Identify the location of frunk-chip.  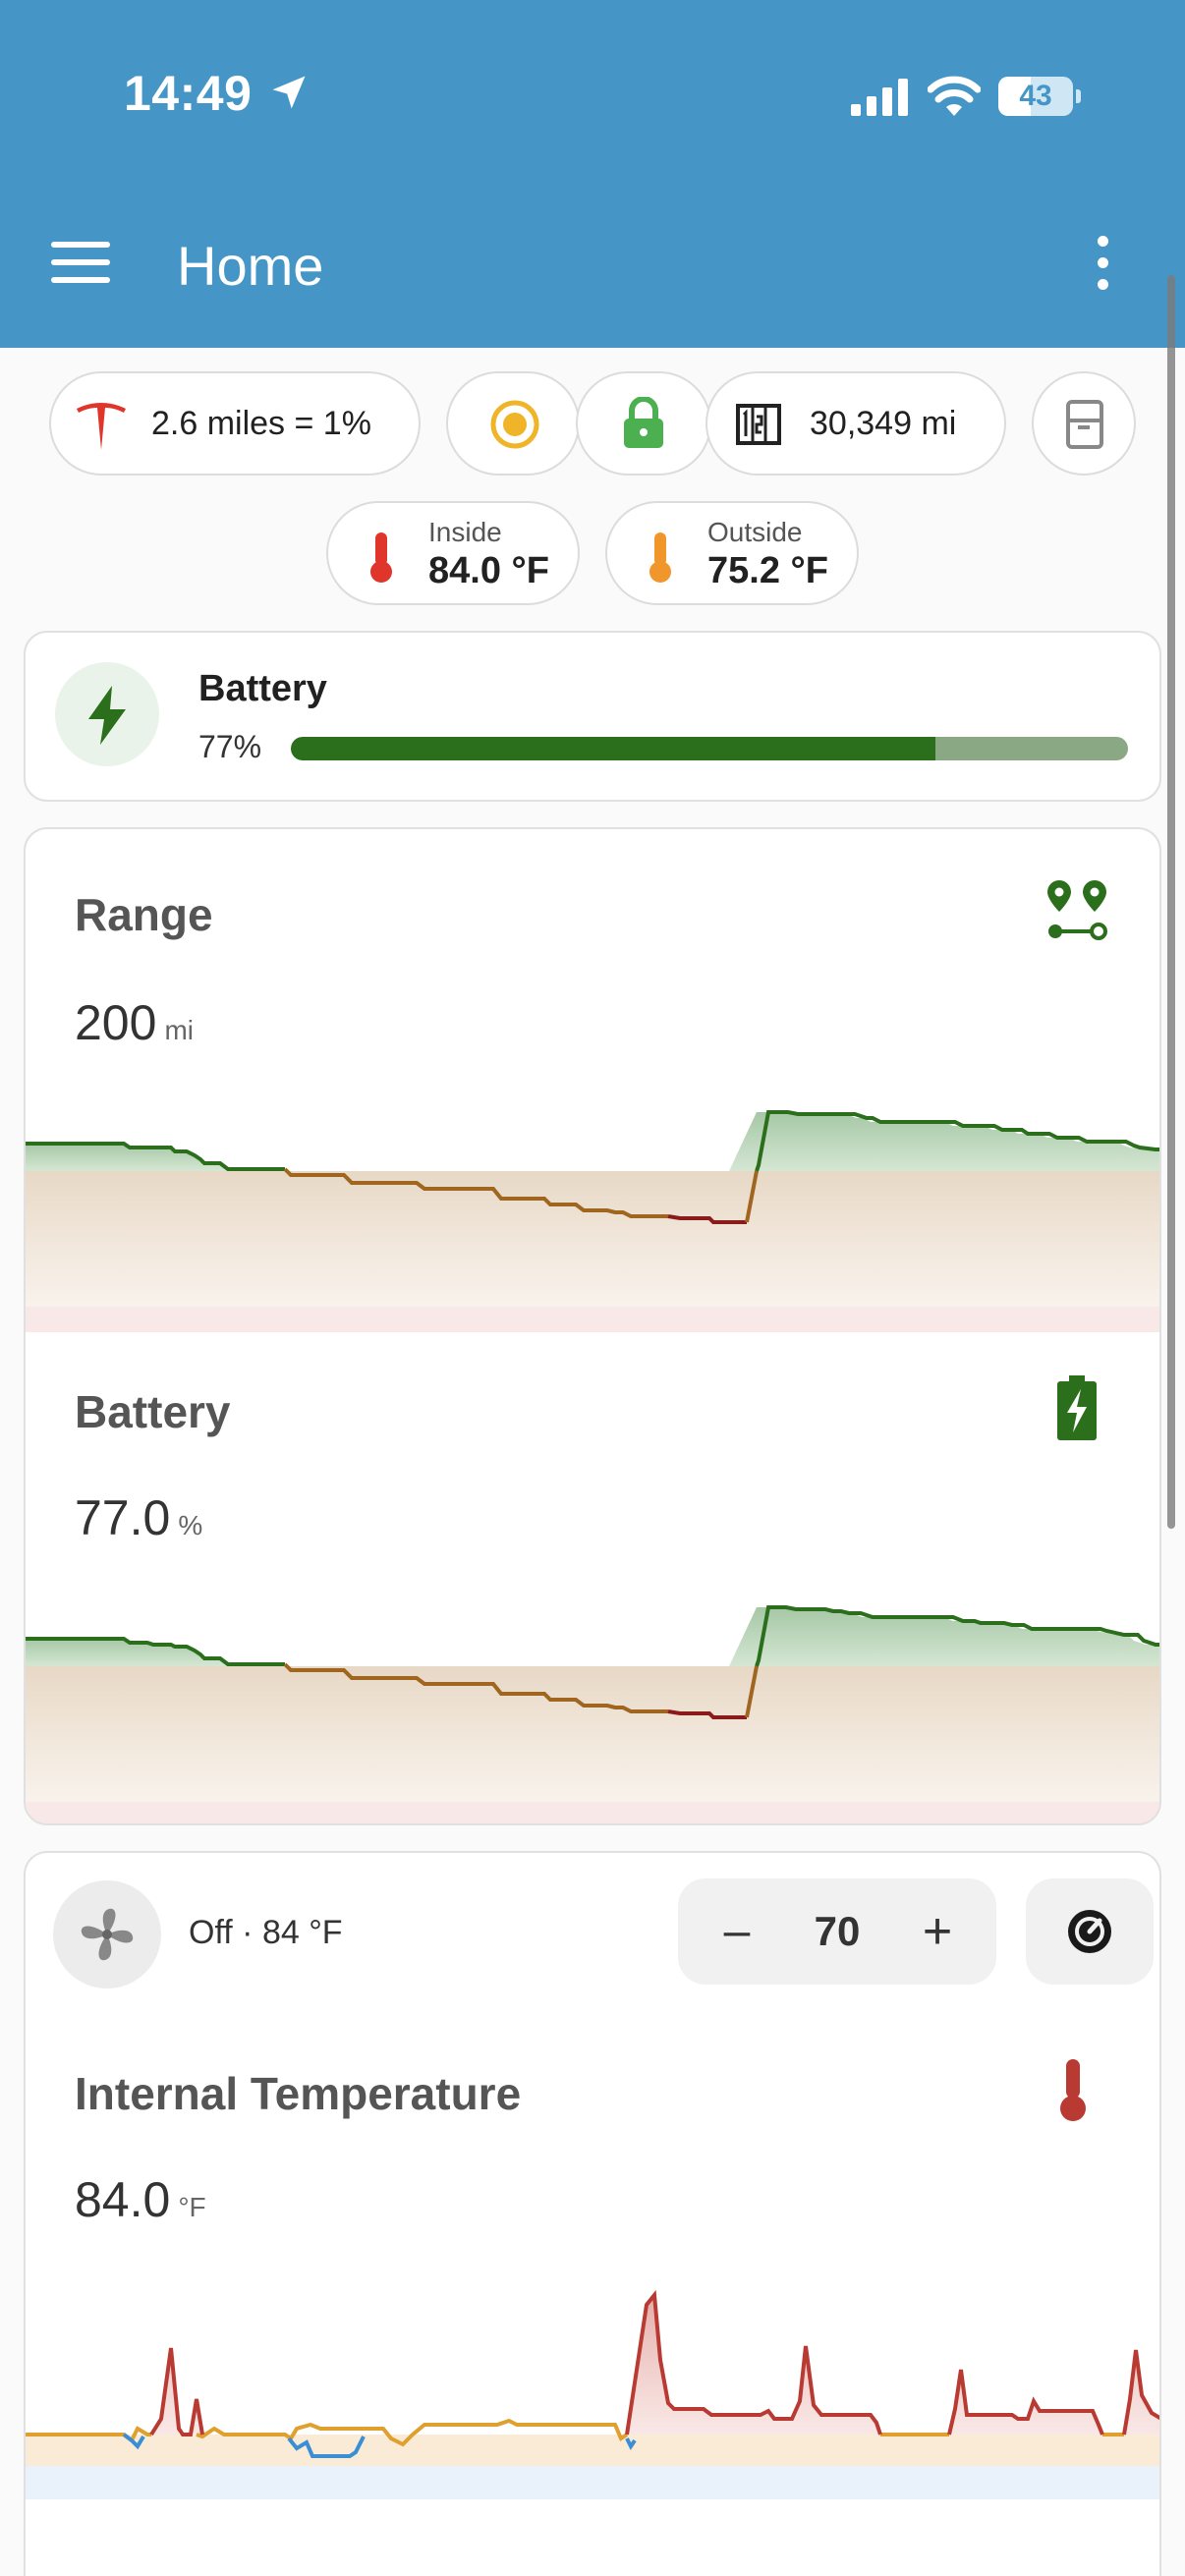
(1084, 423).